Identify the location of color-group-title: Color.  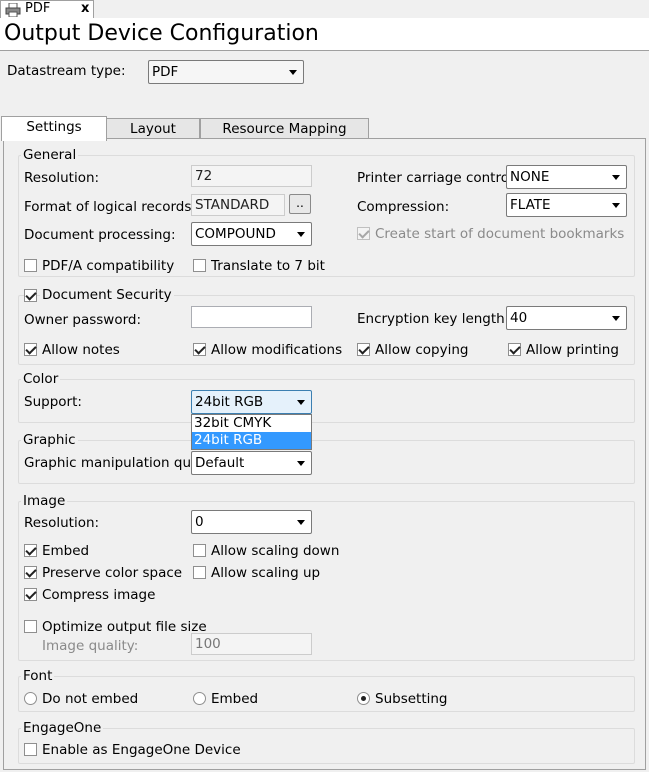
(41, 379).